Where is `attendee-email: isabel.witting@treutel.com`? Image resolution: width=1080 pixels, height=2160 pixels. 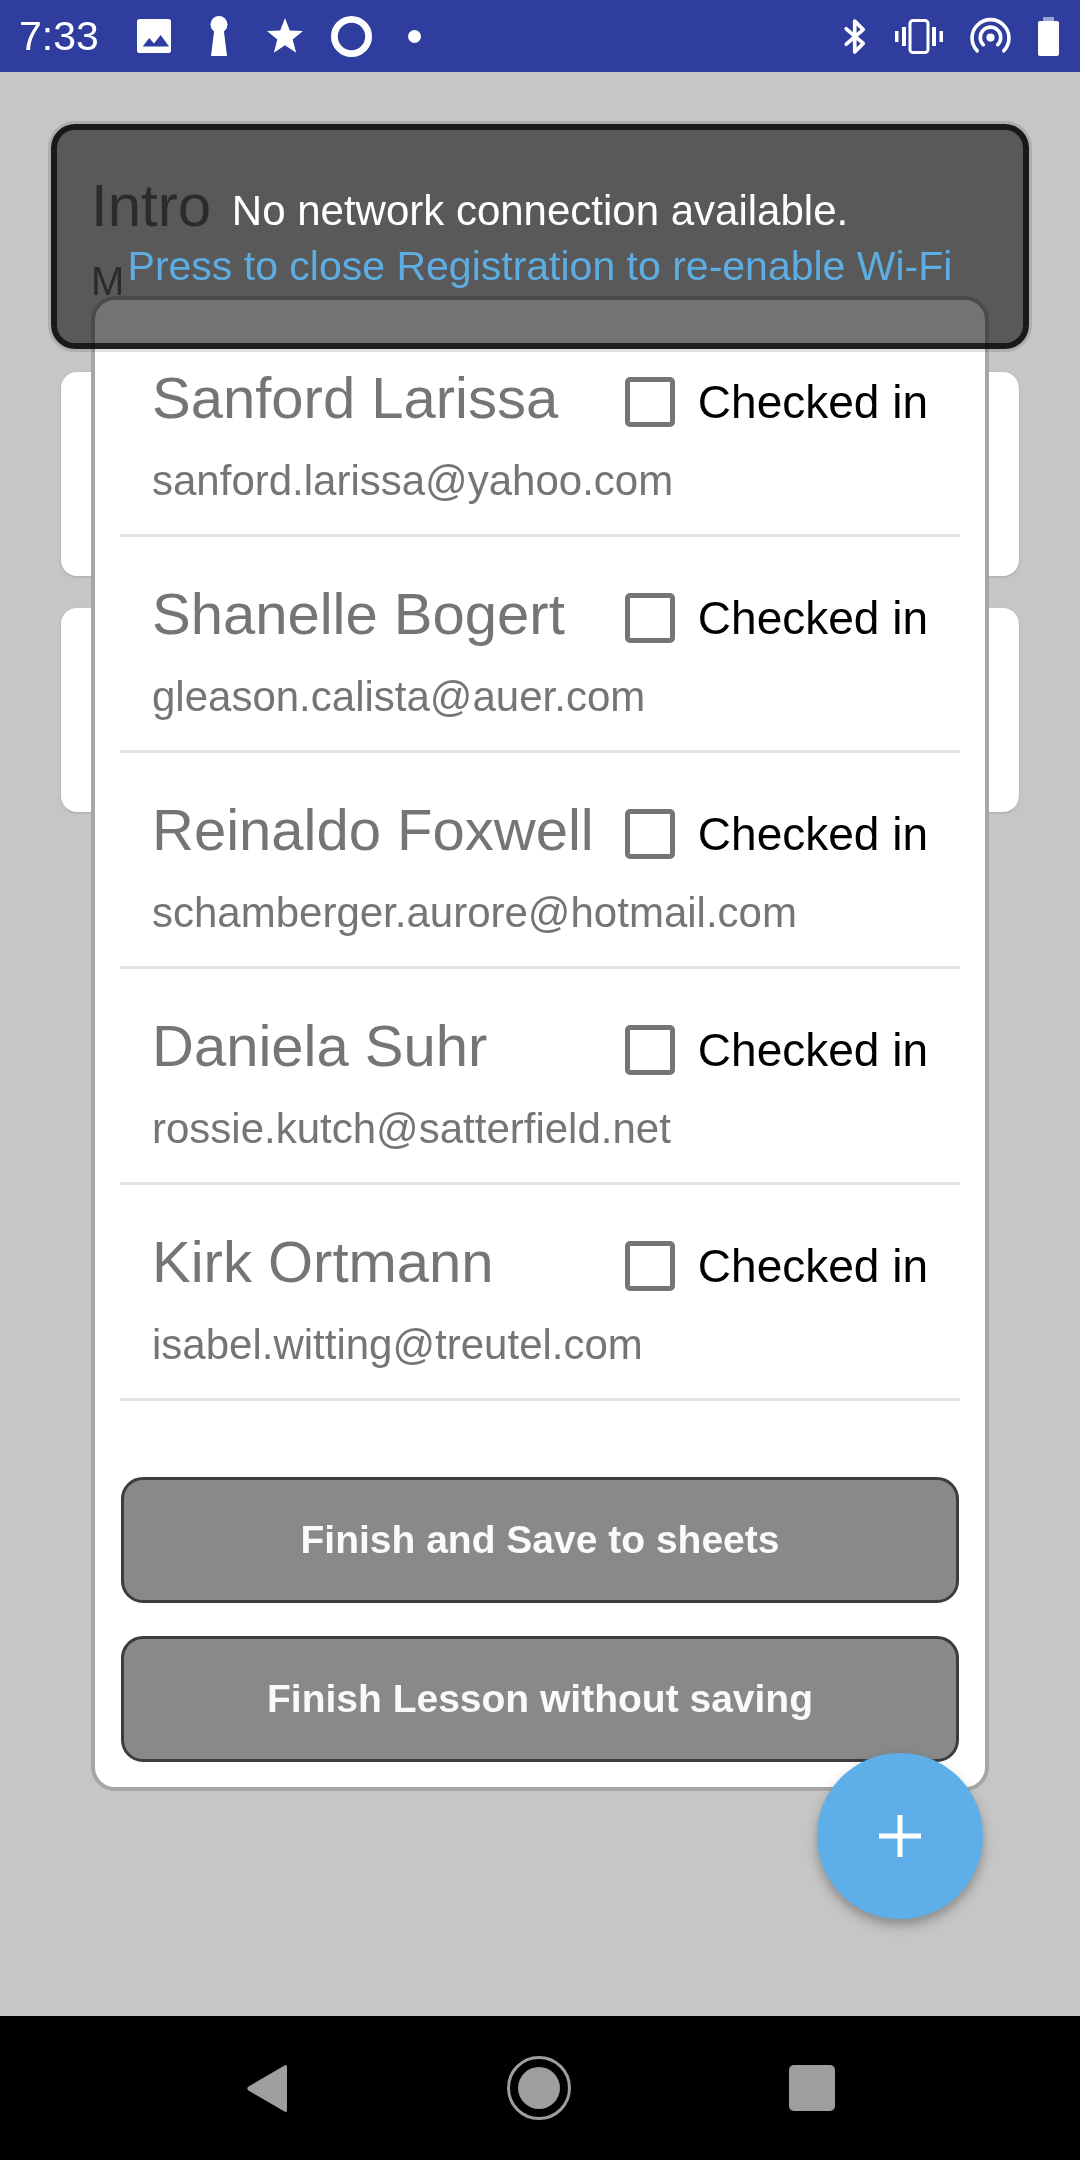 attendee-email: isabel.witting@treutel.com is located at coordinates (397, 1345).